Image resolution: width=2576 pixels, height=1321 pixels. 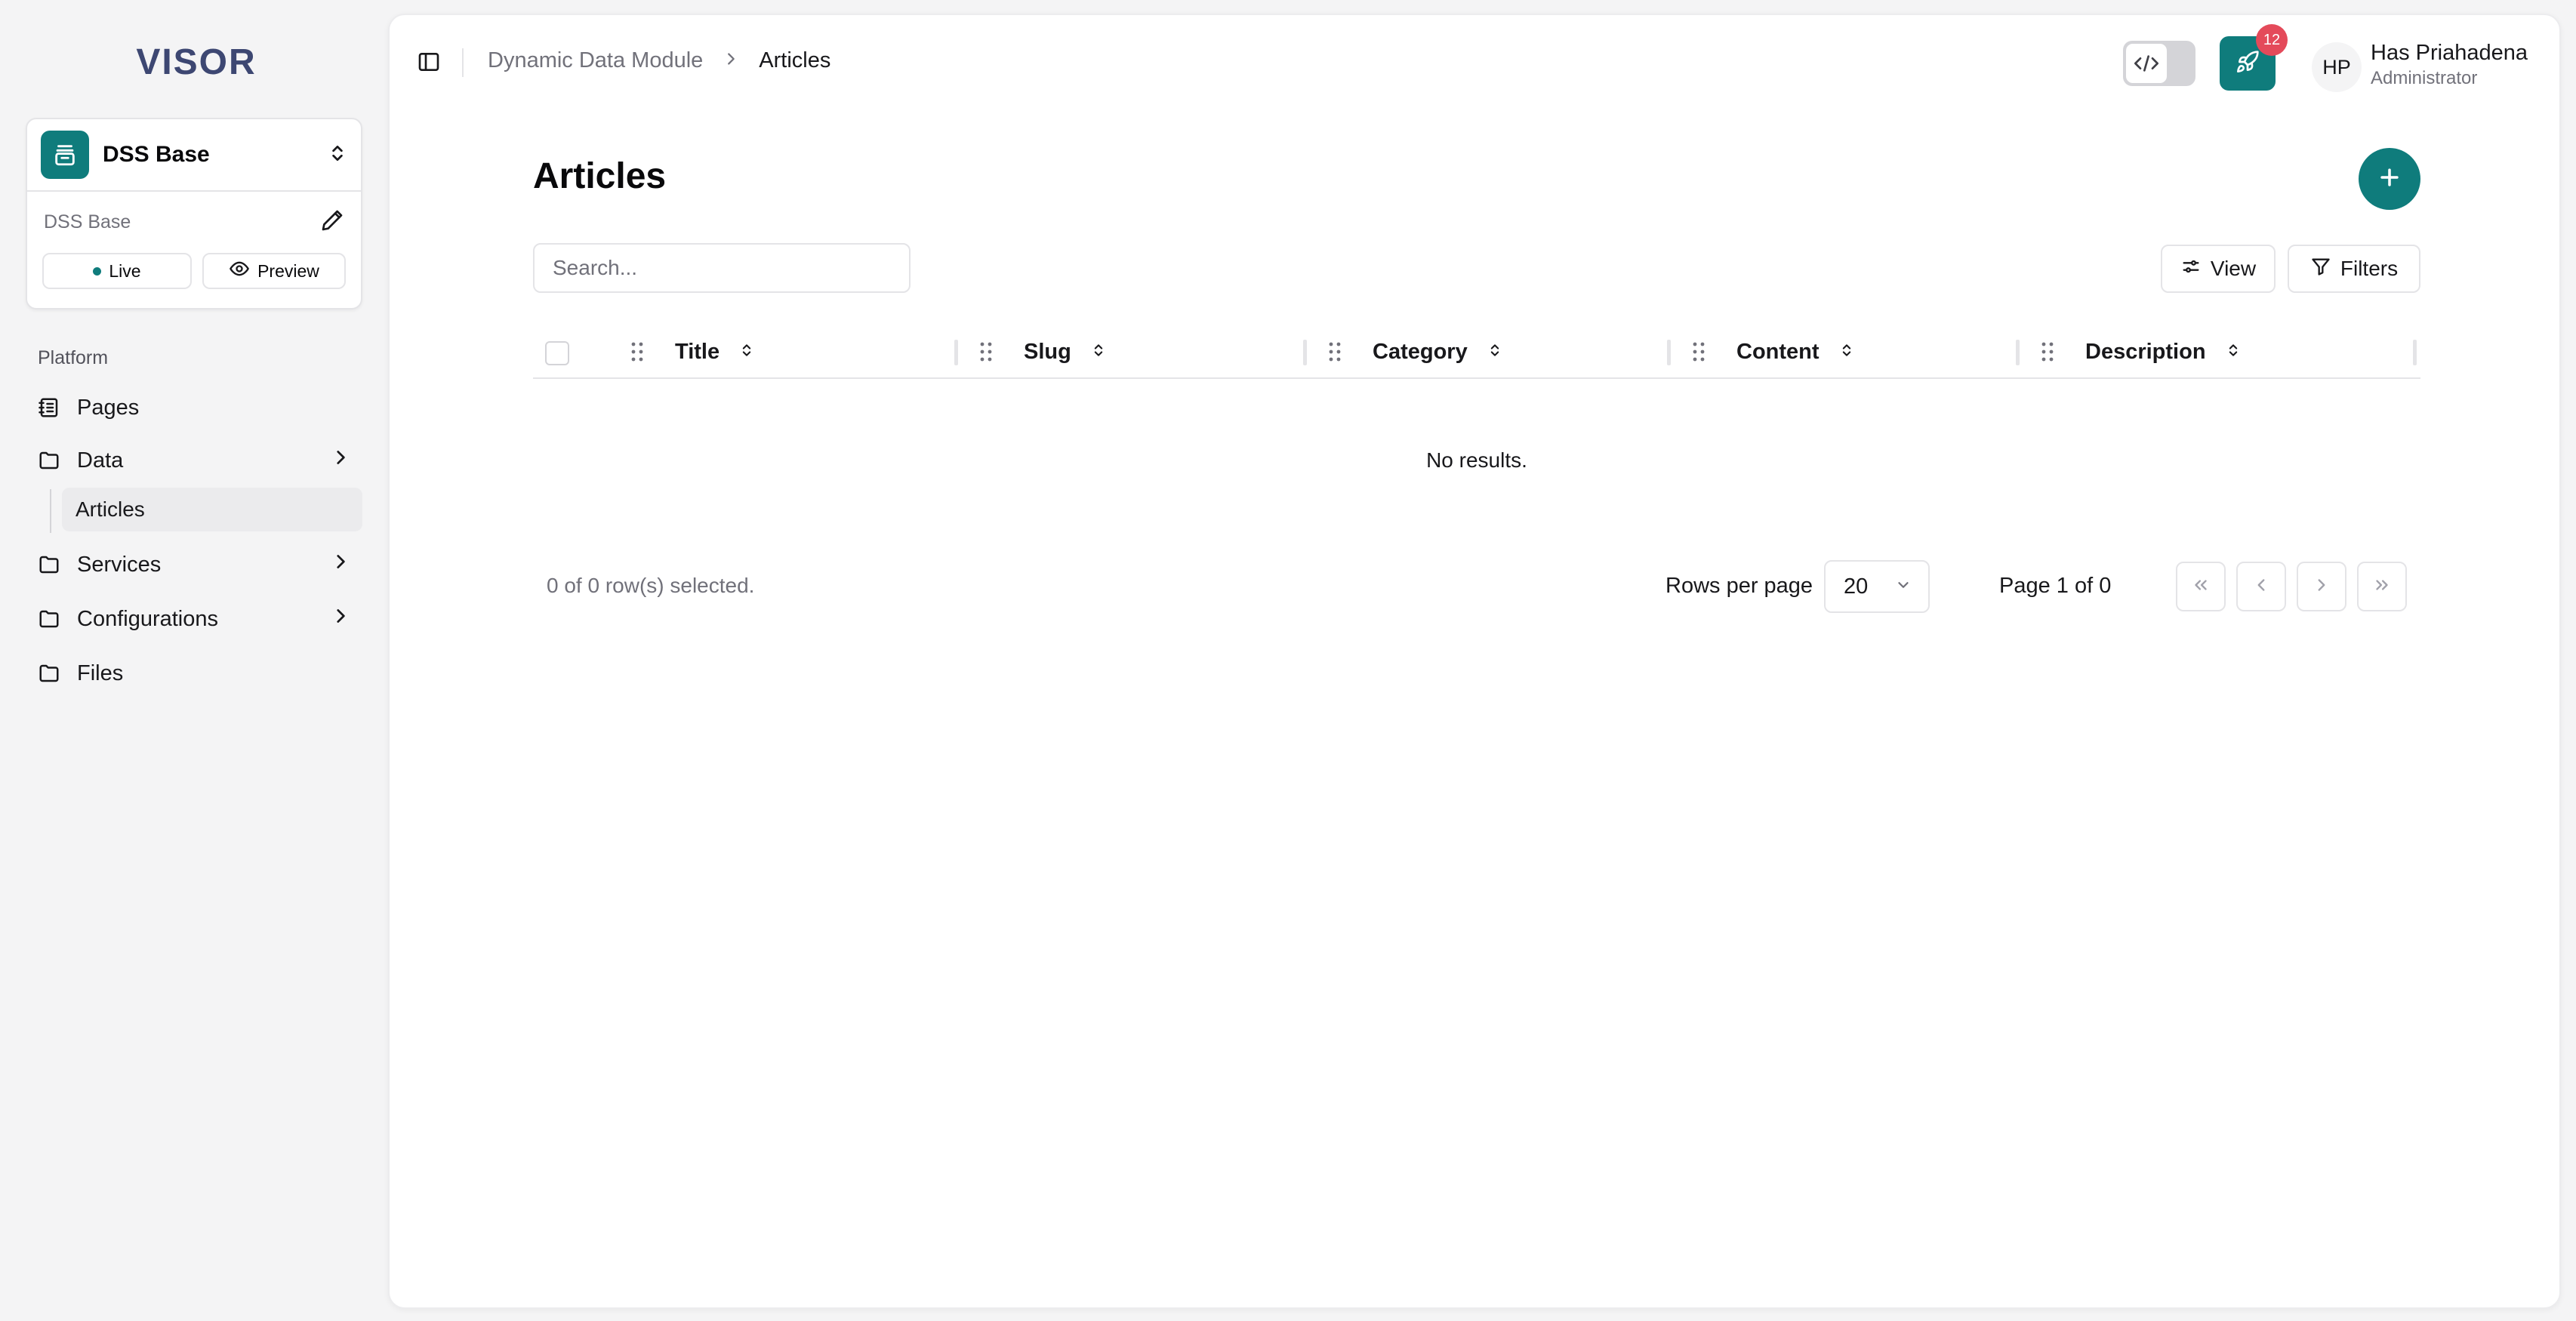 I want to click on sidebar-item-data: Data, so click(x=194, y=461).